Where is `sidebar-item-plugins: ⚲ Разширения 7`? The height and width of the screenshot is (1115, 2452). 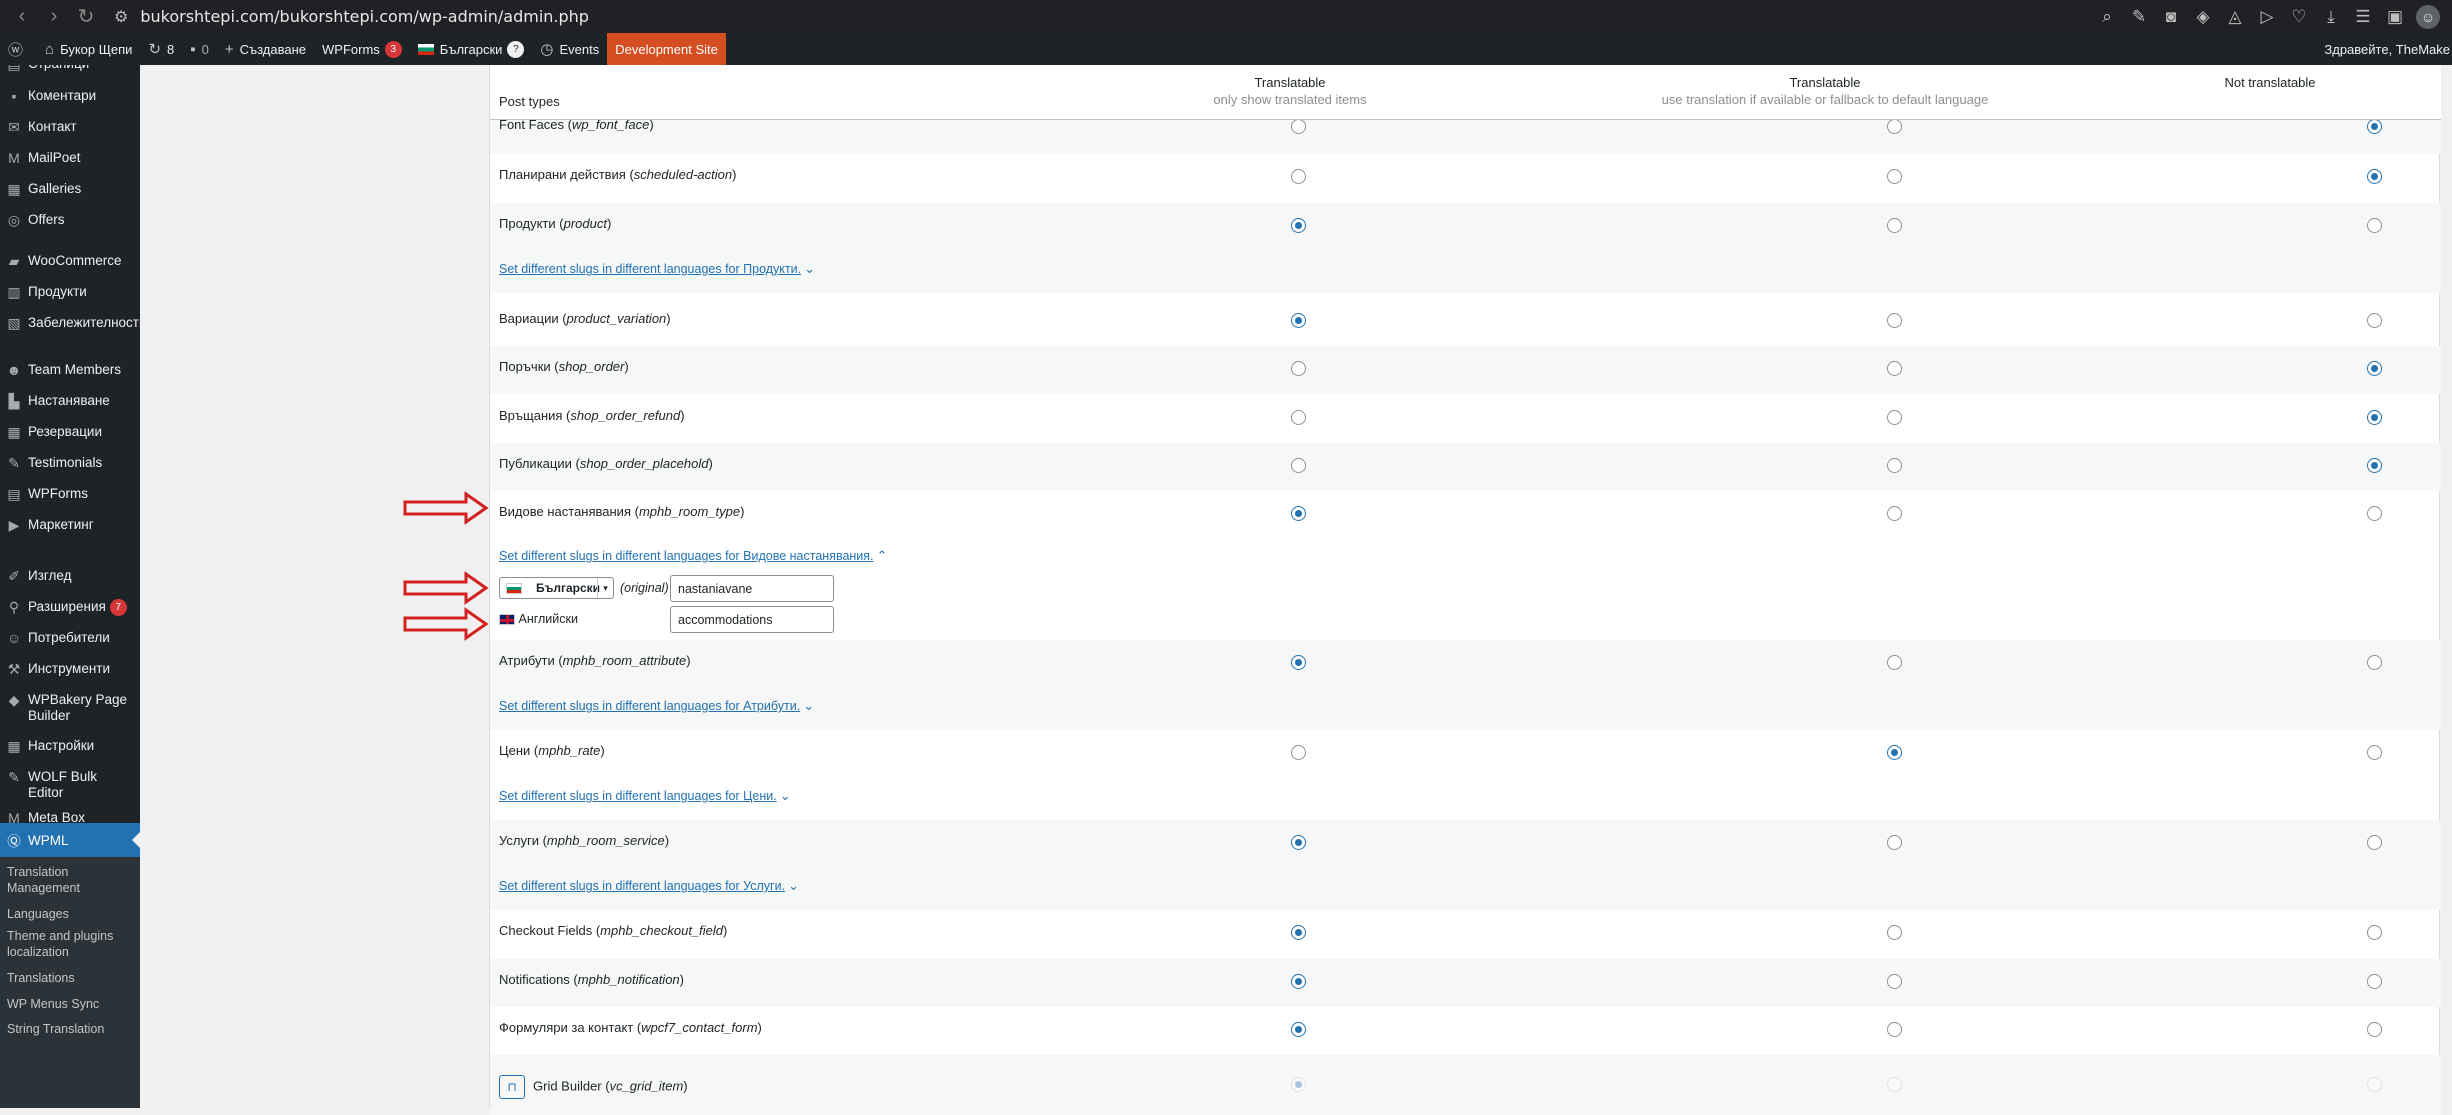
sidebar-item-plugins: ⚲ Разширения 7 is located at coordinates (70, 607).